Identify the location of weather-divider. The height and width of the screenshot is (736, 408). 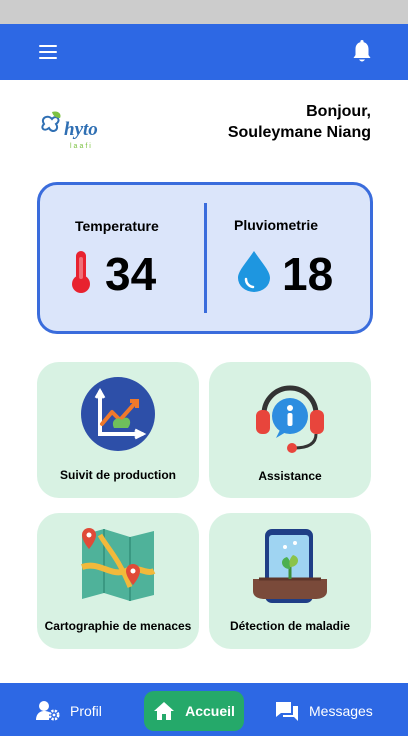
(205, 258).